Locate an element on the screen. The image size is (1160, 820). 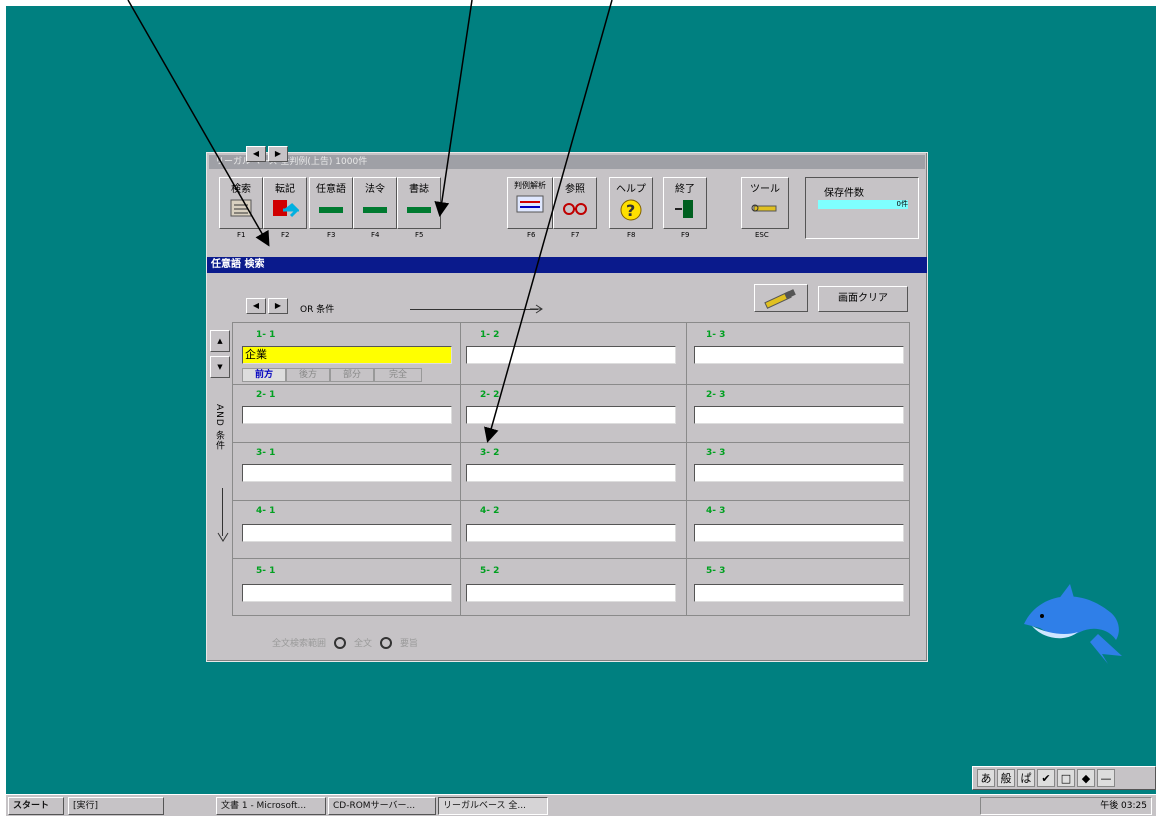
start-button: スタート is located at coordinates (36, 806).